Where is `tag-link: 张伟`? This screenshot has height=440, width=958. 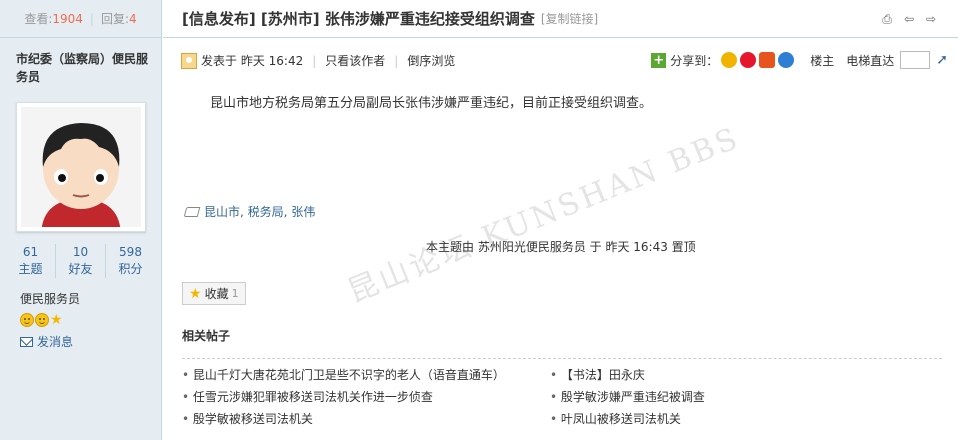 tag-link: 张伟 is located at coordinates (303, 211).